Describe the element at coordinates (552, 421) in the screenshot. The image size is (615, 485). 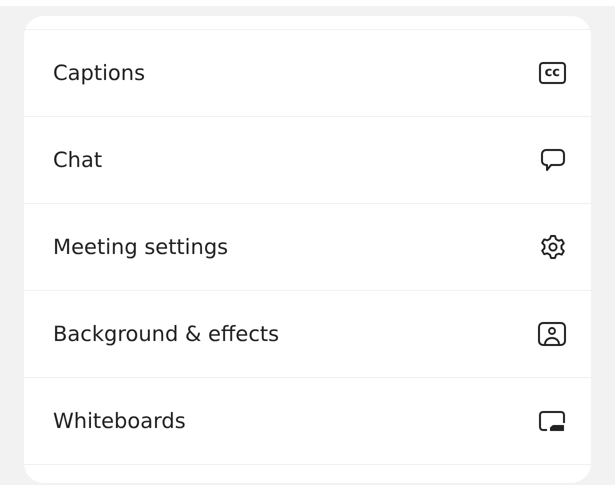
I see `whiteboard-icon` at that location.